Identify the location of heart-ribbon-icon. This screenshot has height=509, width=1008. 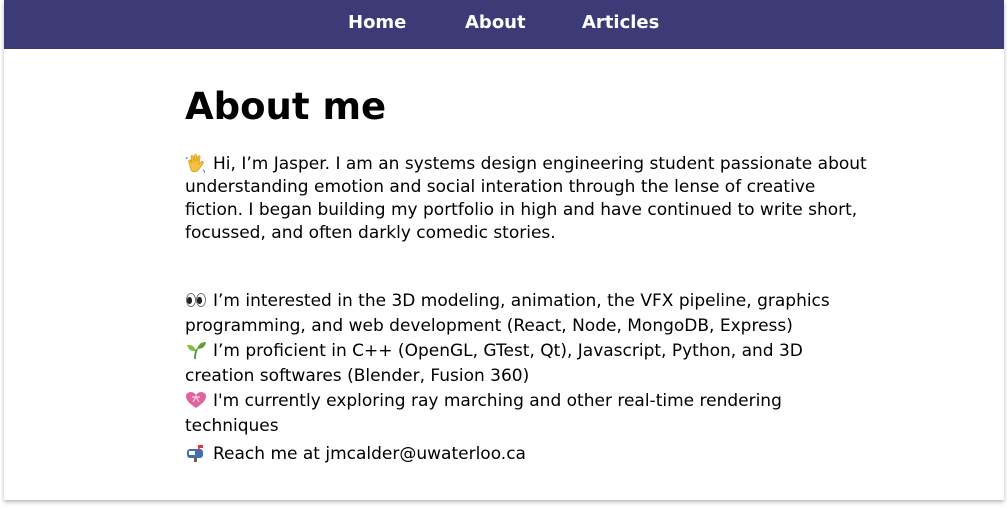
(197, 400).